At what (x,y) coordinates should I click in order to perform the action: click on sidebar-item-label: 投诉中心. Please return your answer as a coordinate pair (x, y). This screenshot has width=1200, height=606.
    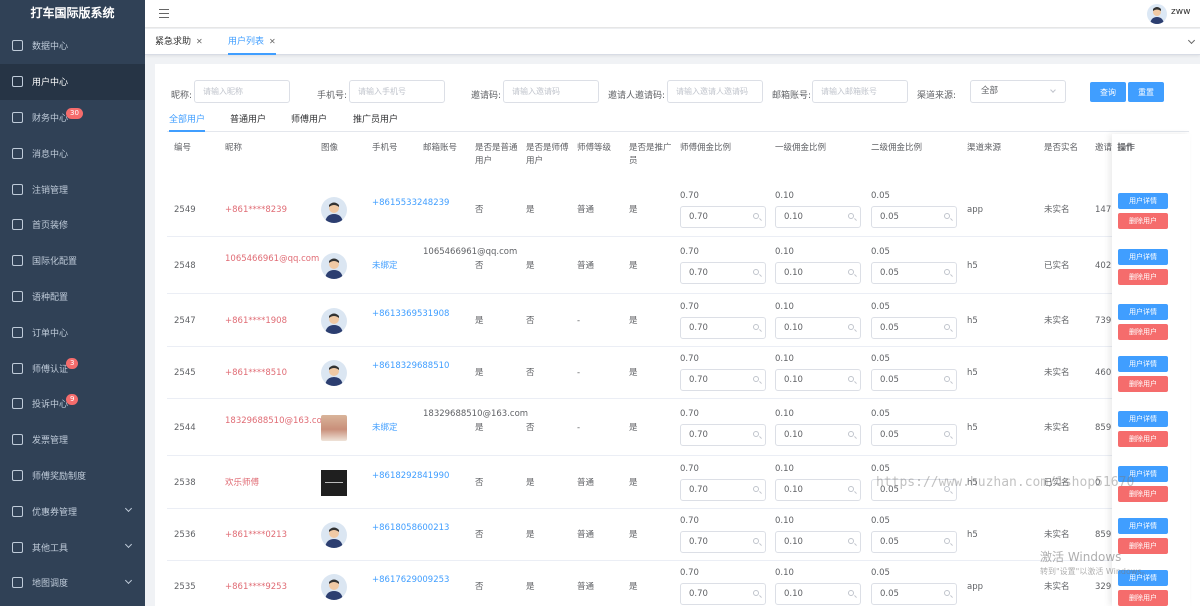
    Looking at the image, I should click on (50, 405).